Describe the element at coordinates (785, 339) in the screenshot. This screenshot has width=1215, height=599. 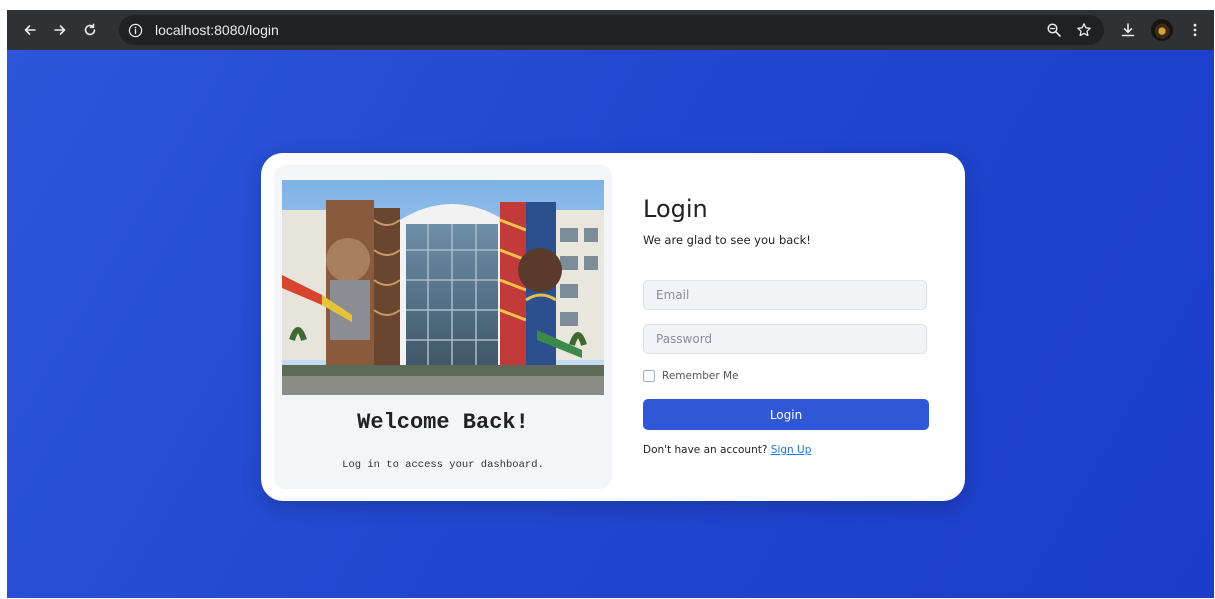
I see `password-input` at that location.